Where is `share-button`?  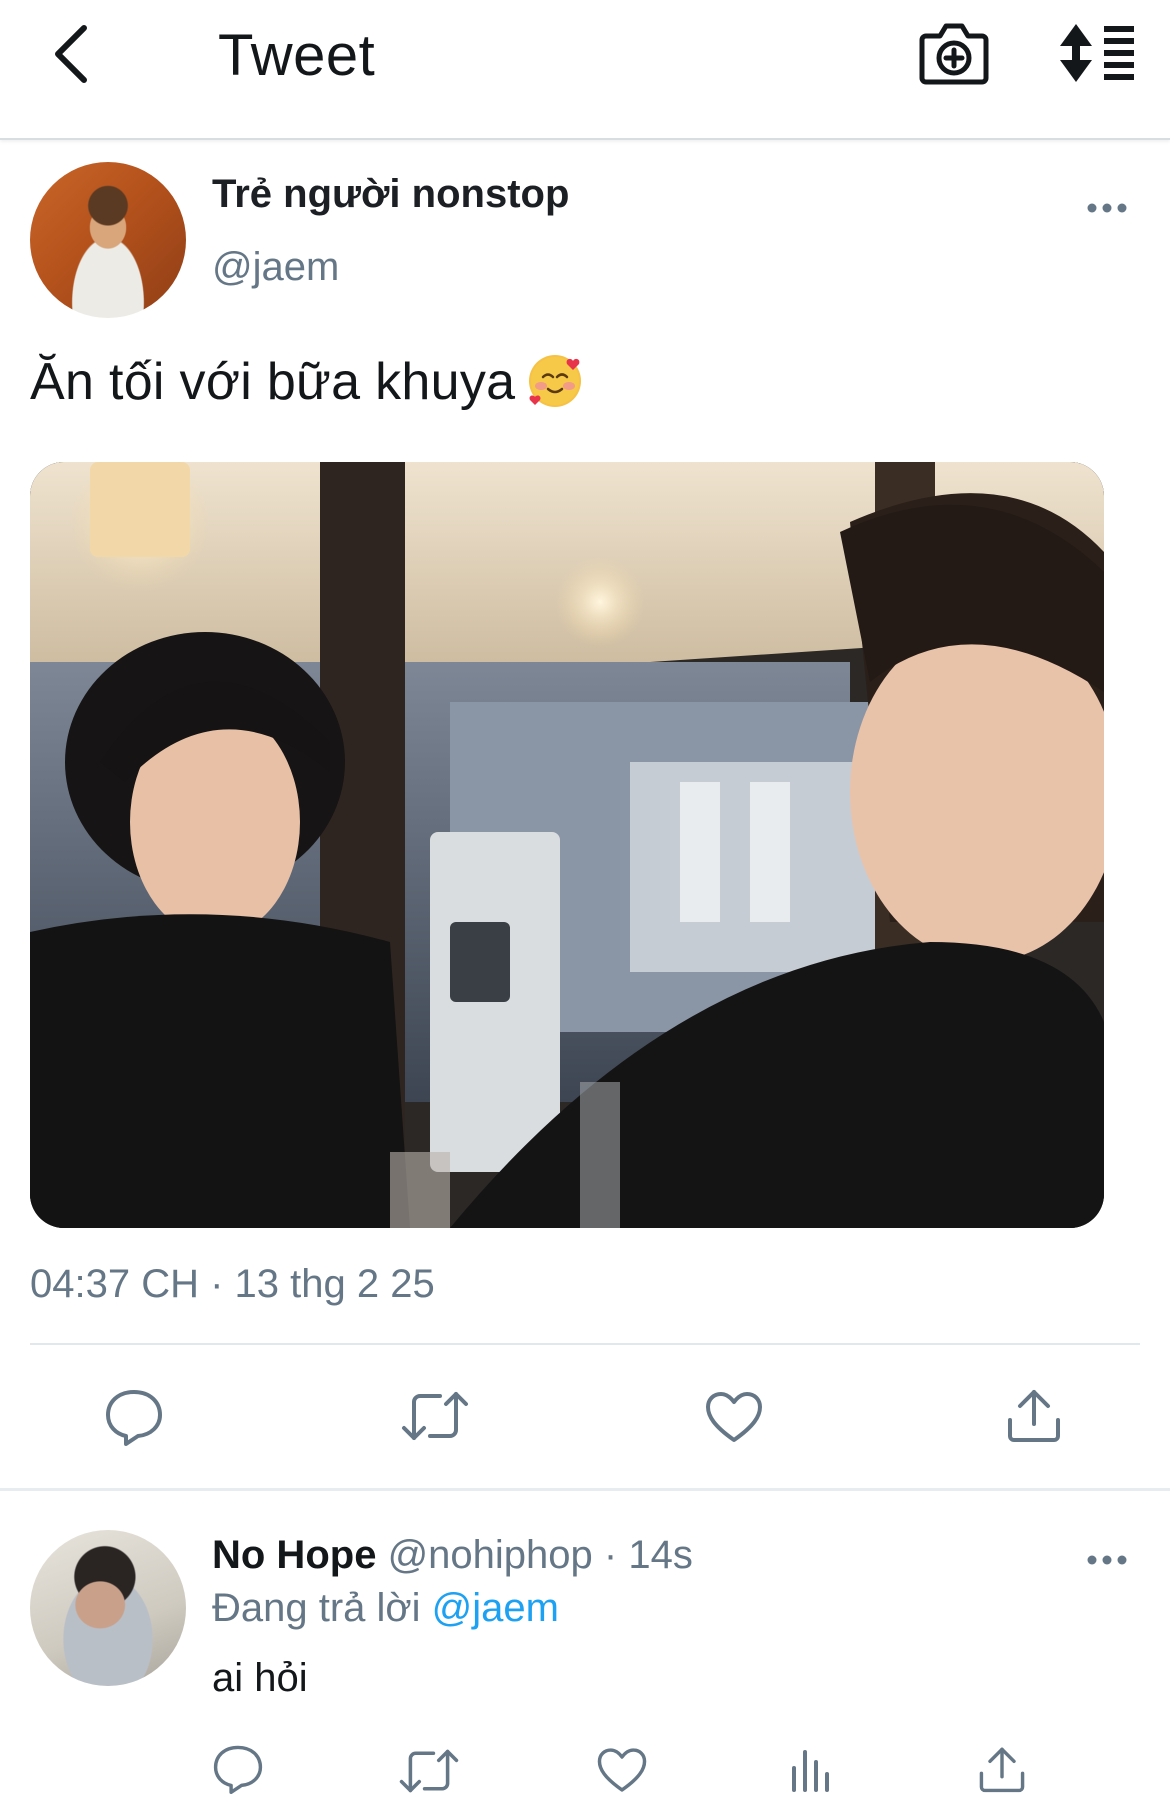 share-button is located at coordinates (1034, 1417).